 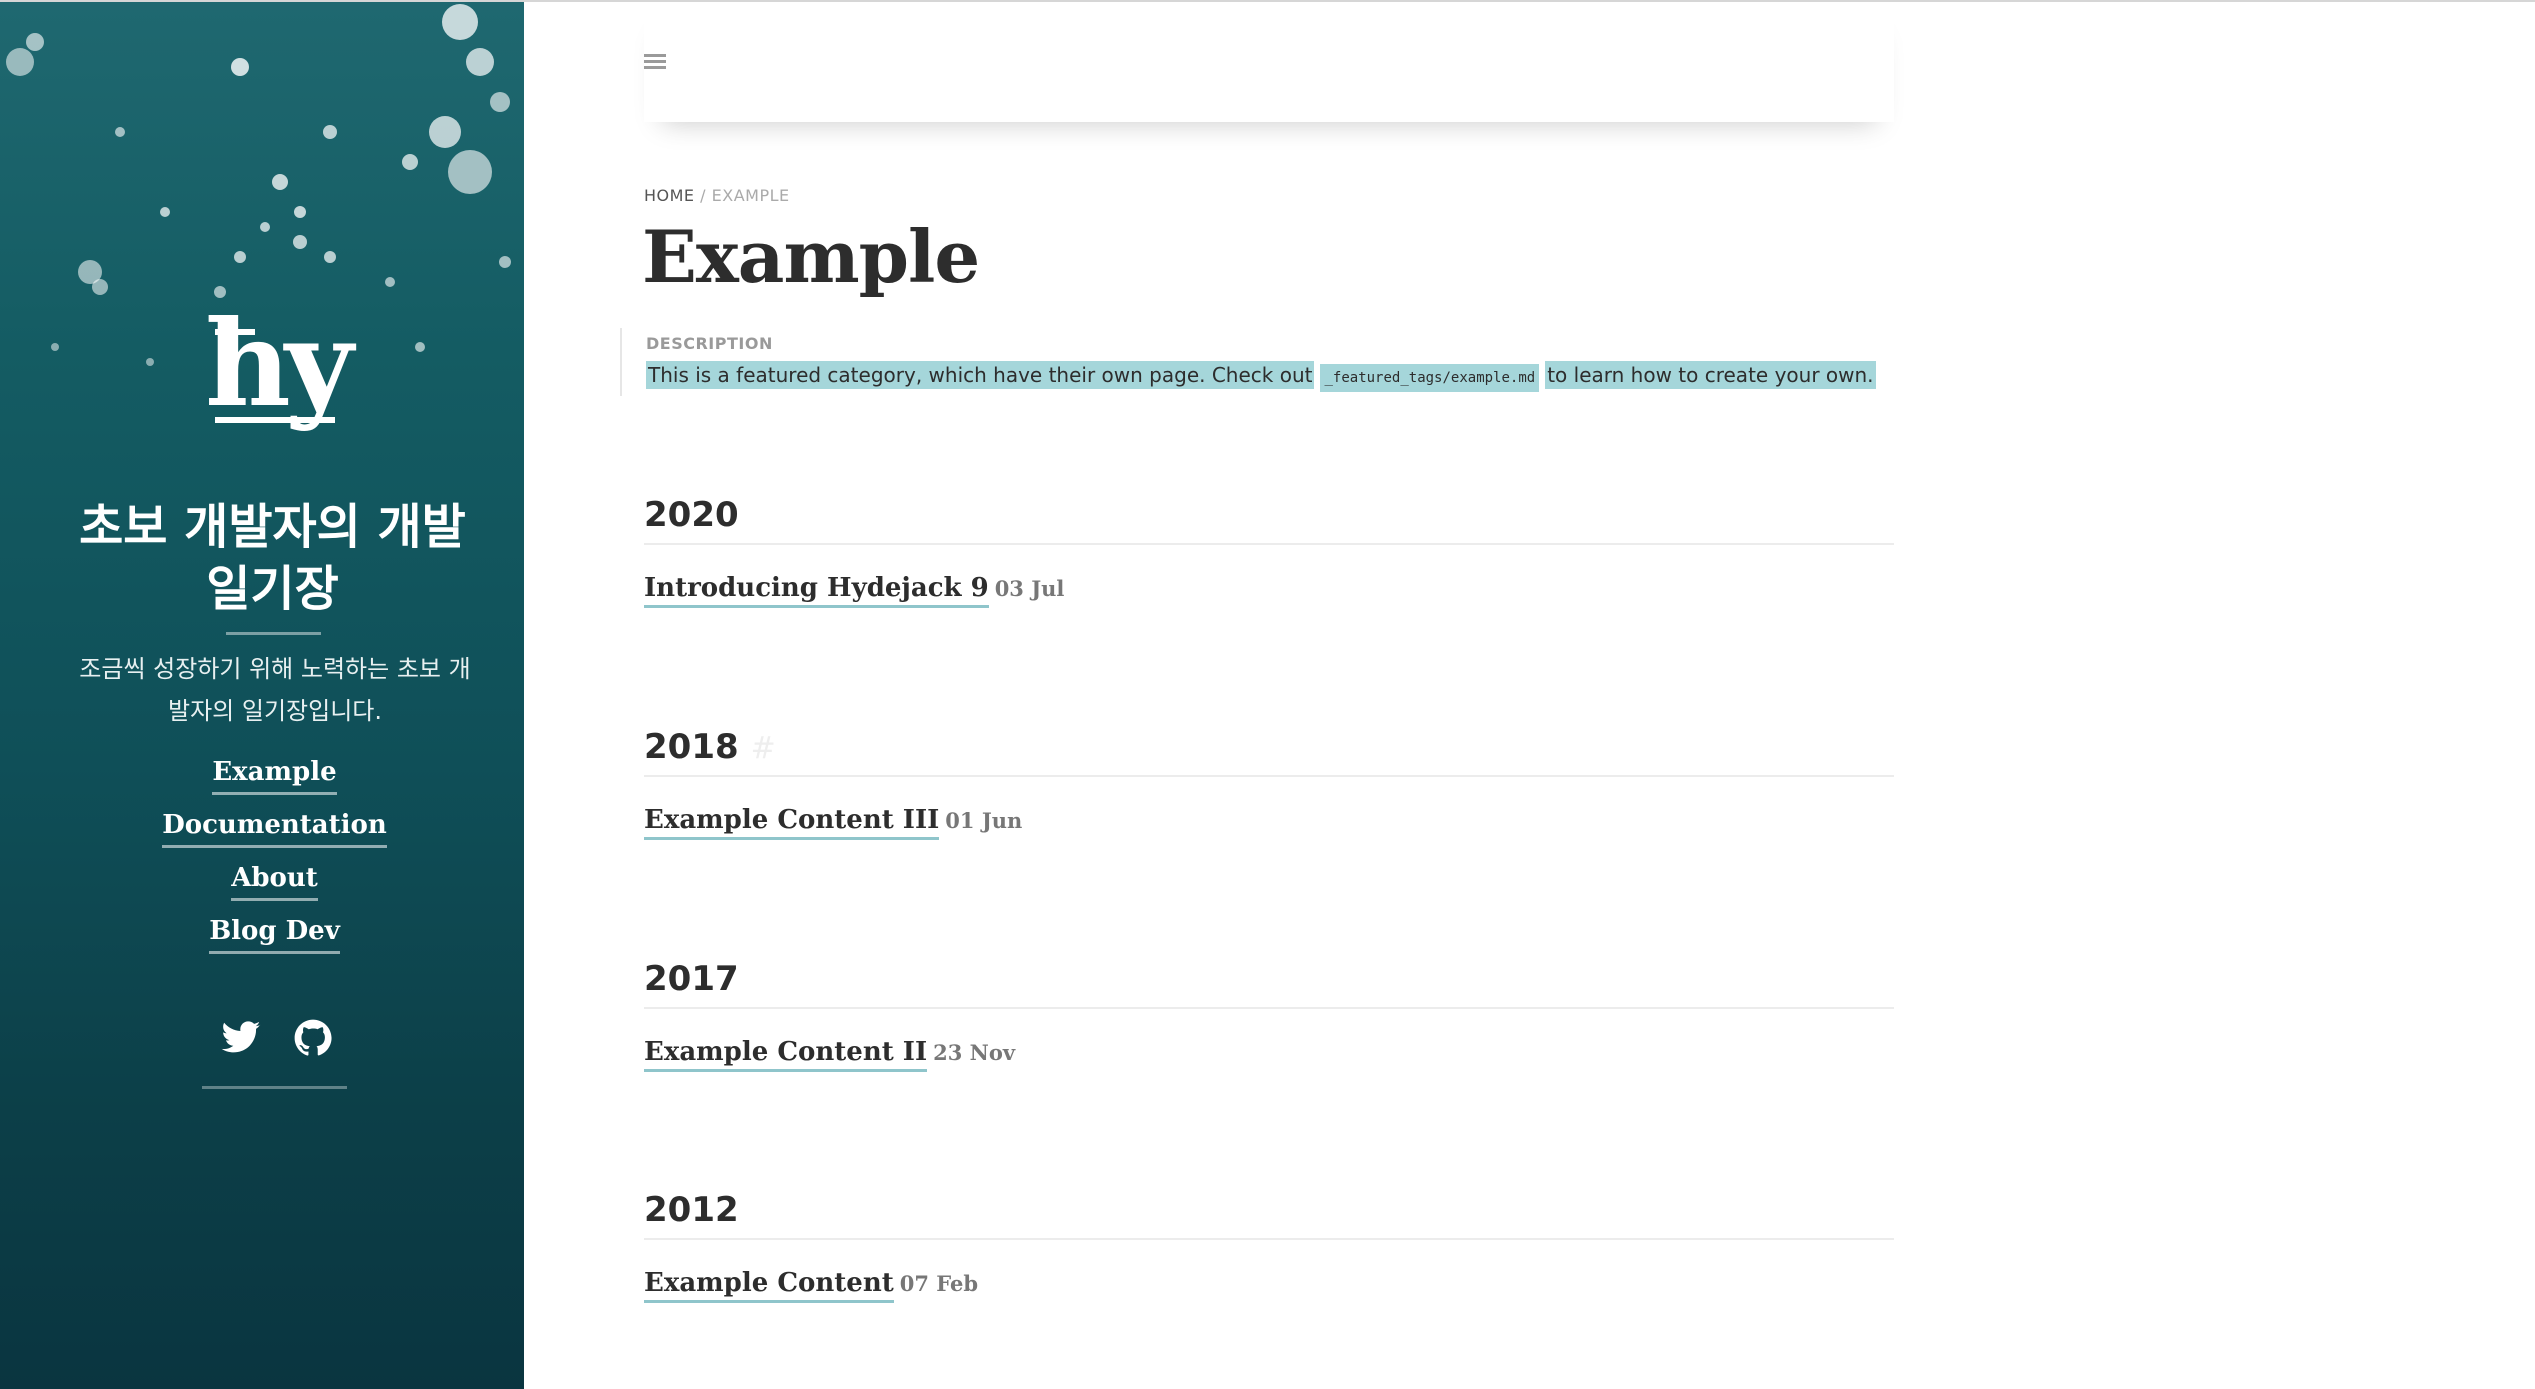 What do you see at coordinates (1269, 1241) in the screenshot?
I see `year-section-2012: 2012 Example Content 07 Feb` at bounding box center [1269, 1241].